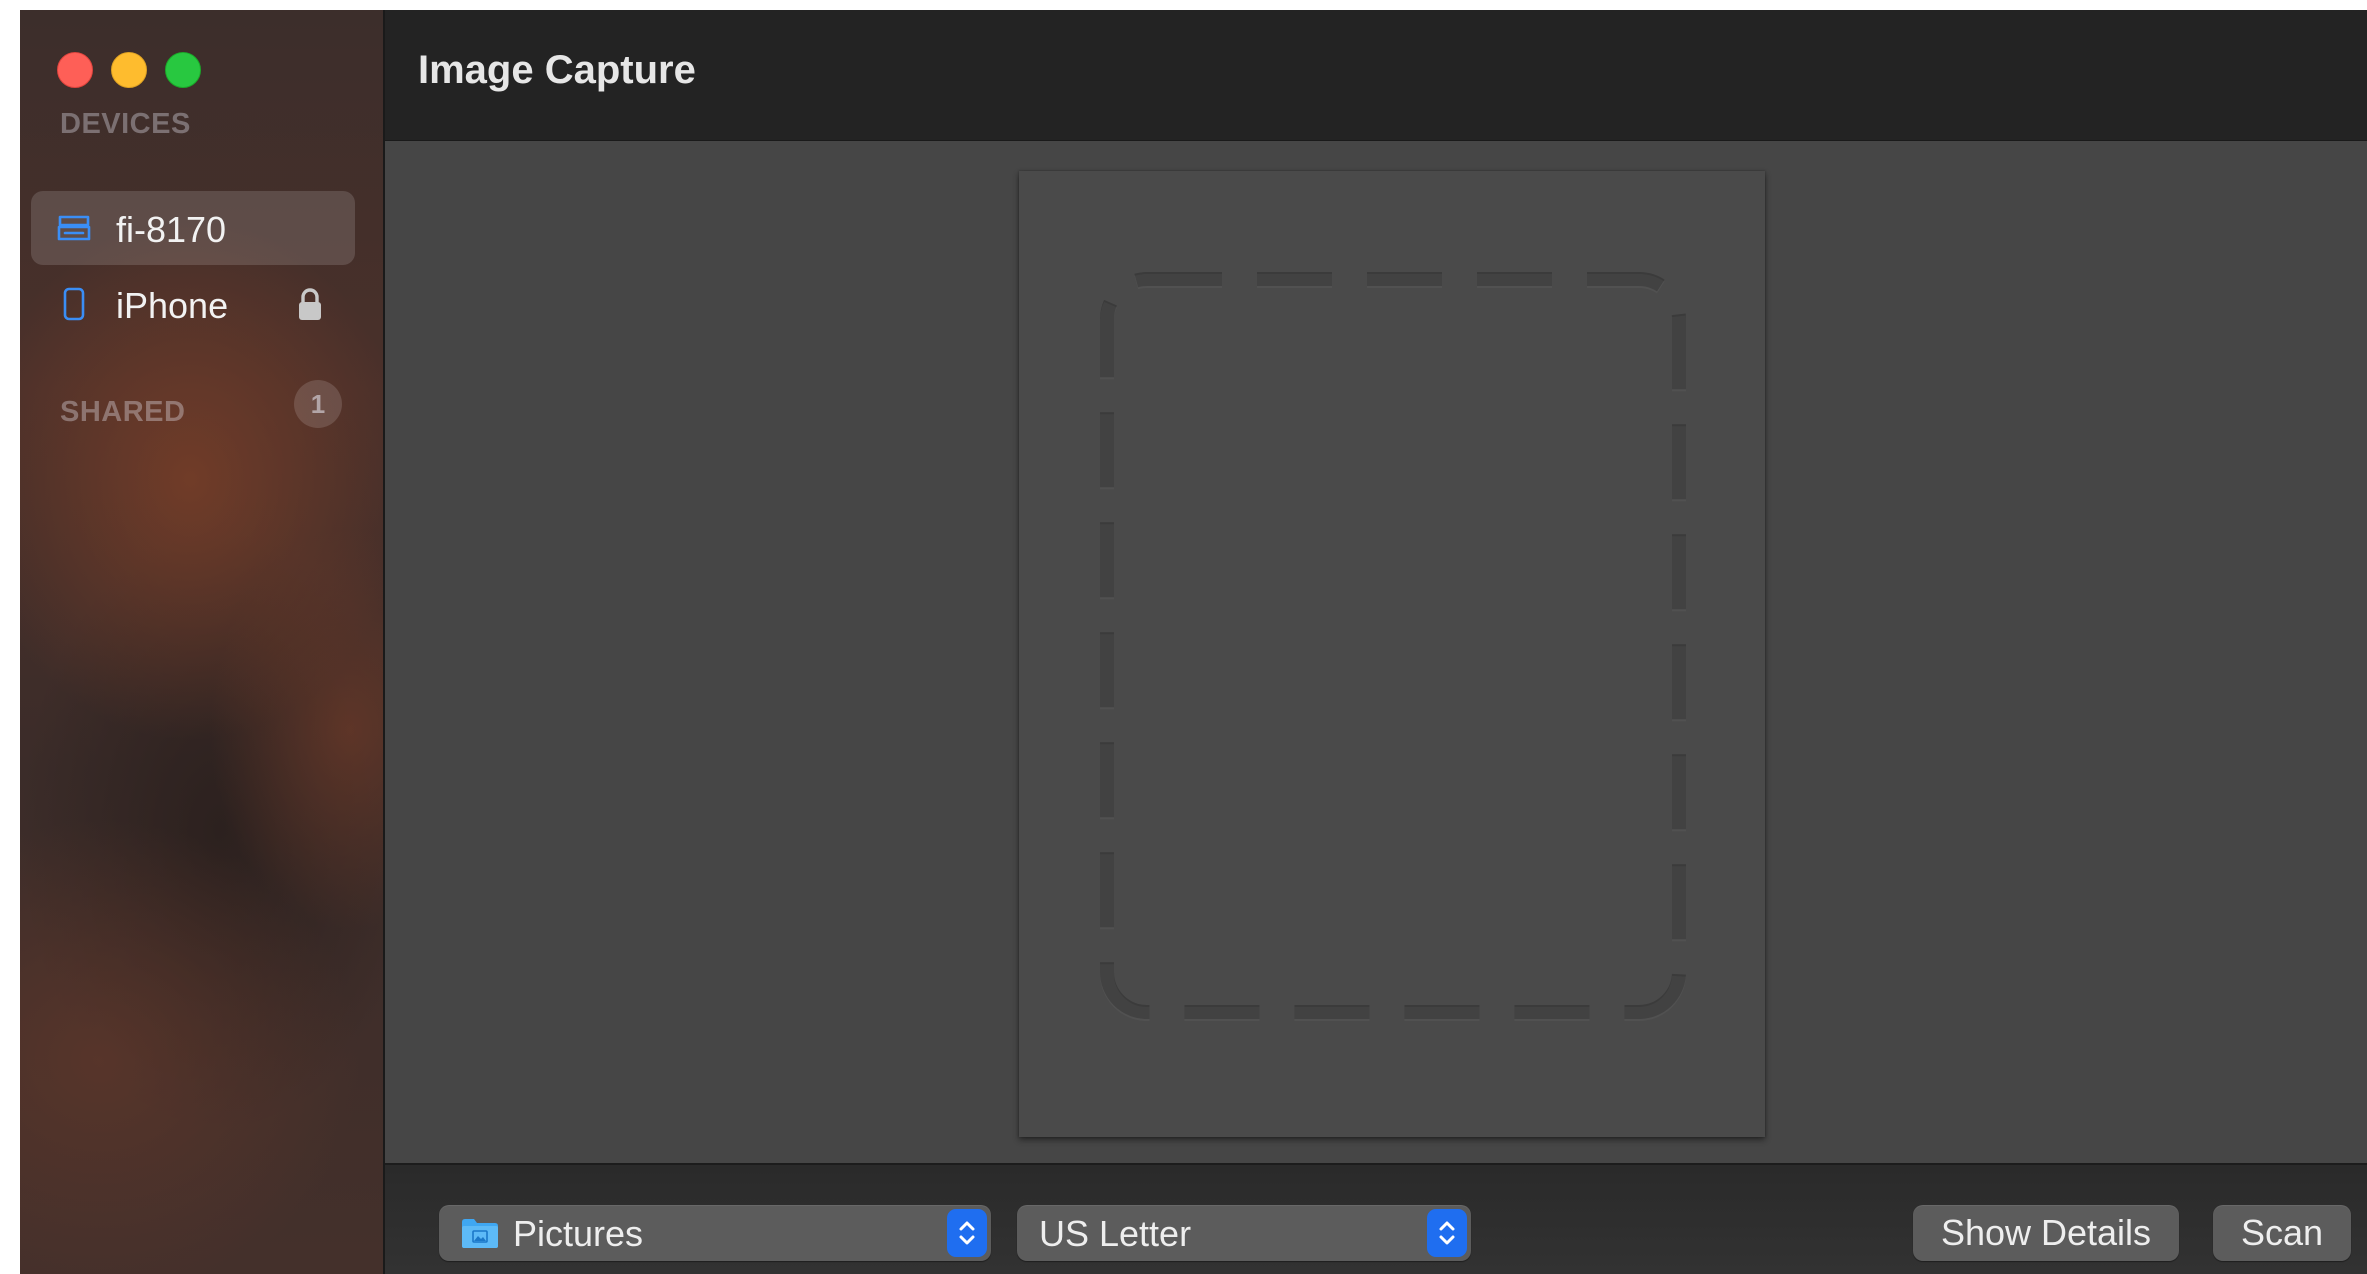 The image size is (2367, 1274). What do you see at coordinates (480, 1233) in the screenshot?
I see `pictures-folder-icon` at bounding box center [480, 1233].